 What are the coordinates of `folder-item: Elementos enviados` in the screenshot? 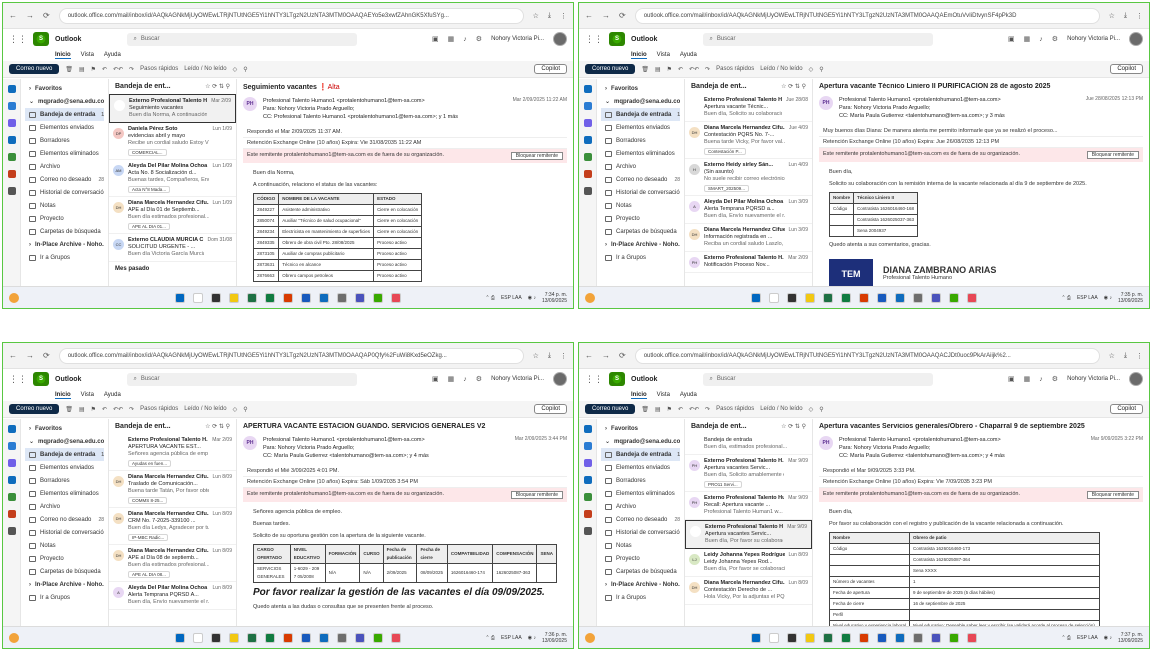 It's located at (64, 127).